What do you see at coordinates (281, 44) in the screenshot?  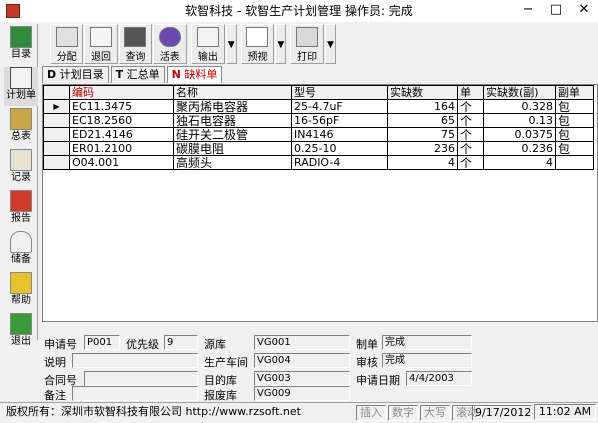 I see `preview-dropdown-button: ▼` at bounding box center [281, 44].